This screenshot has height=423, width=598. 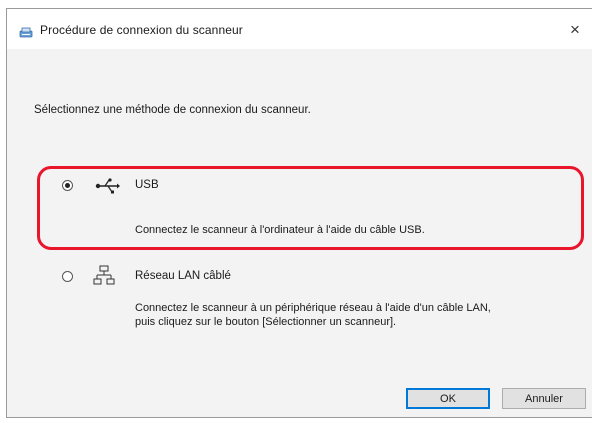 I want to click on wired-lan-radio, so click(x=67, y=276).